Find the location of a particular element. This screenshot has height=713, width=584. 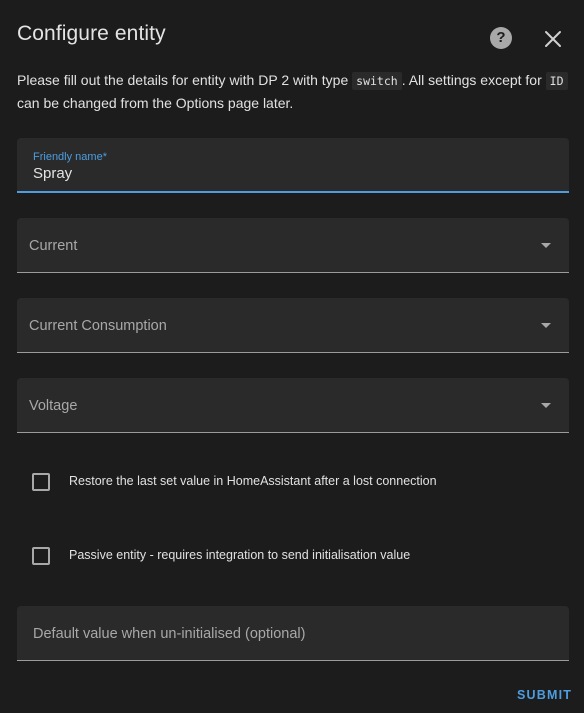

description-text: . All settings except for is located at coordinates (473, 80).